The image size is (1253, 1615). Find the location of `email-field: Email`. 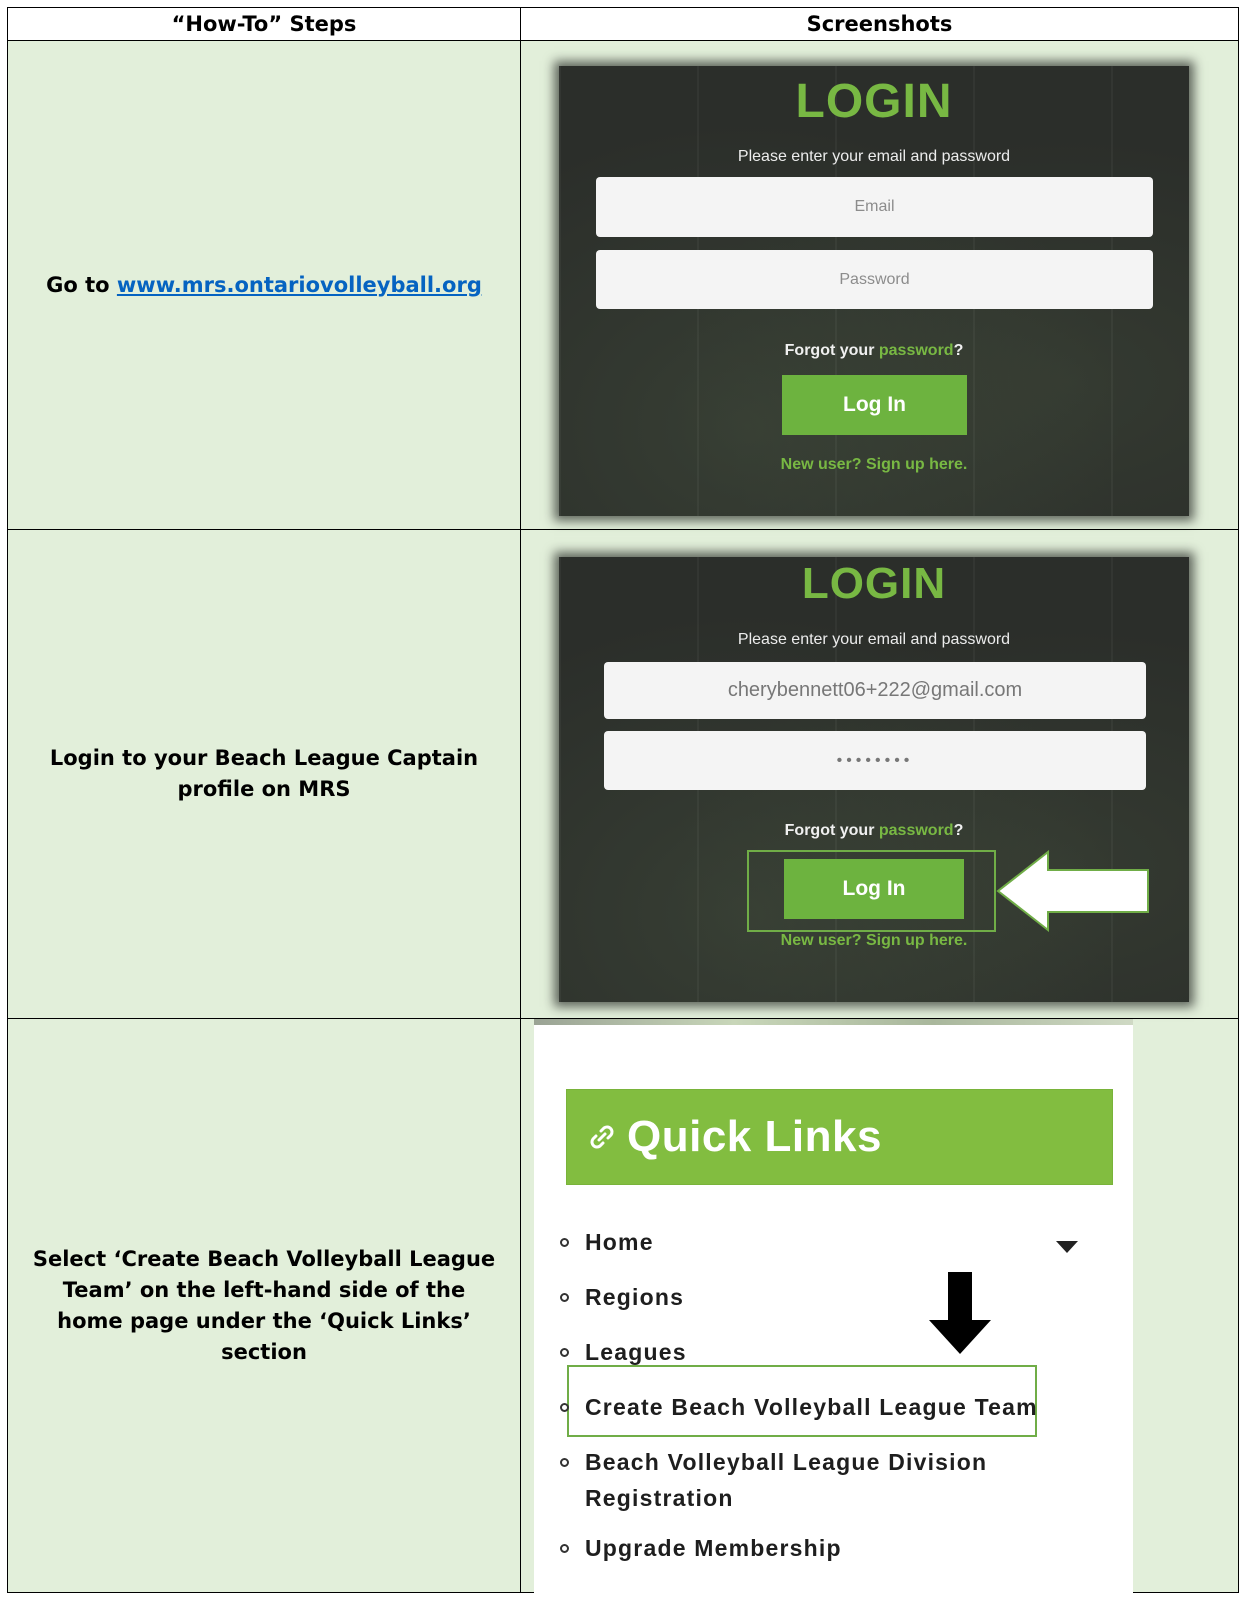

email-field: Email is located at coordinates (874, 207).